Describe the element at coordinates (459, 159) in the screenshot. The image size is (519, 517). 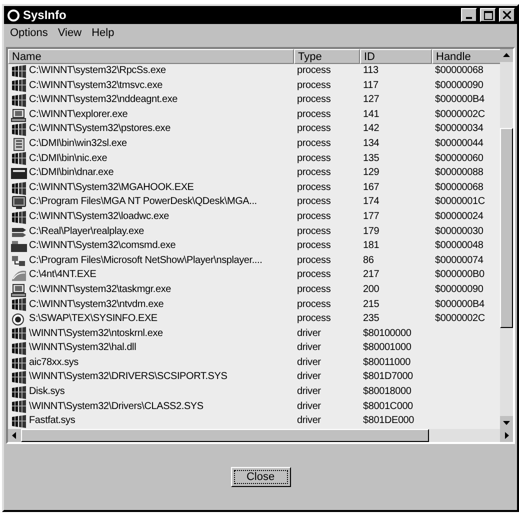
I see `handle-text: $00000060` at that location.